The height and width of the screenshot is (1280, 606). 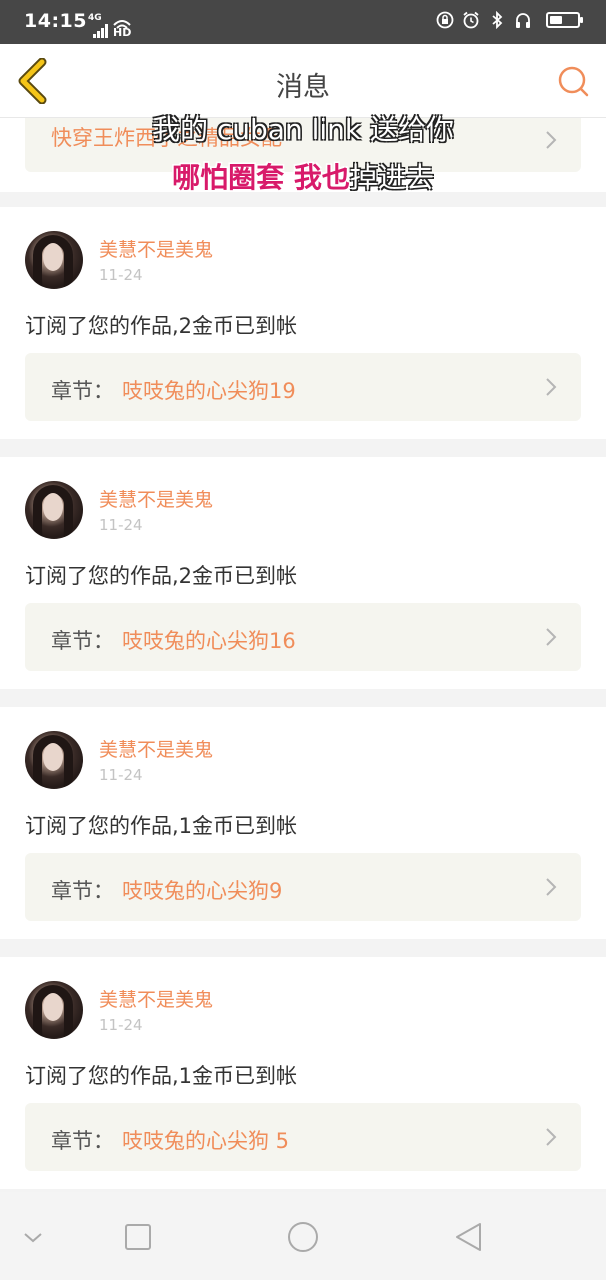 What do you see at coordinates (55, 21) in the screenshot?
I see `status-time: 14:15` at bounding box center [55, 21].